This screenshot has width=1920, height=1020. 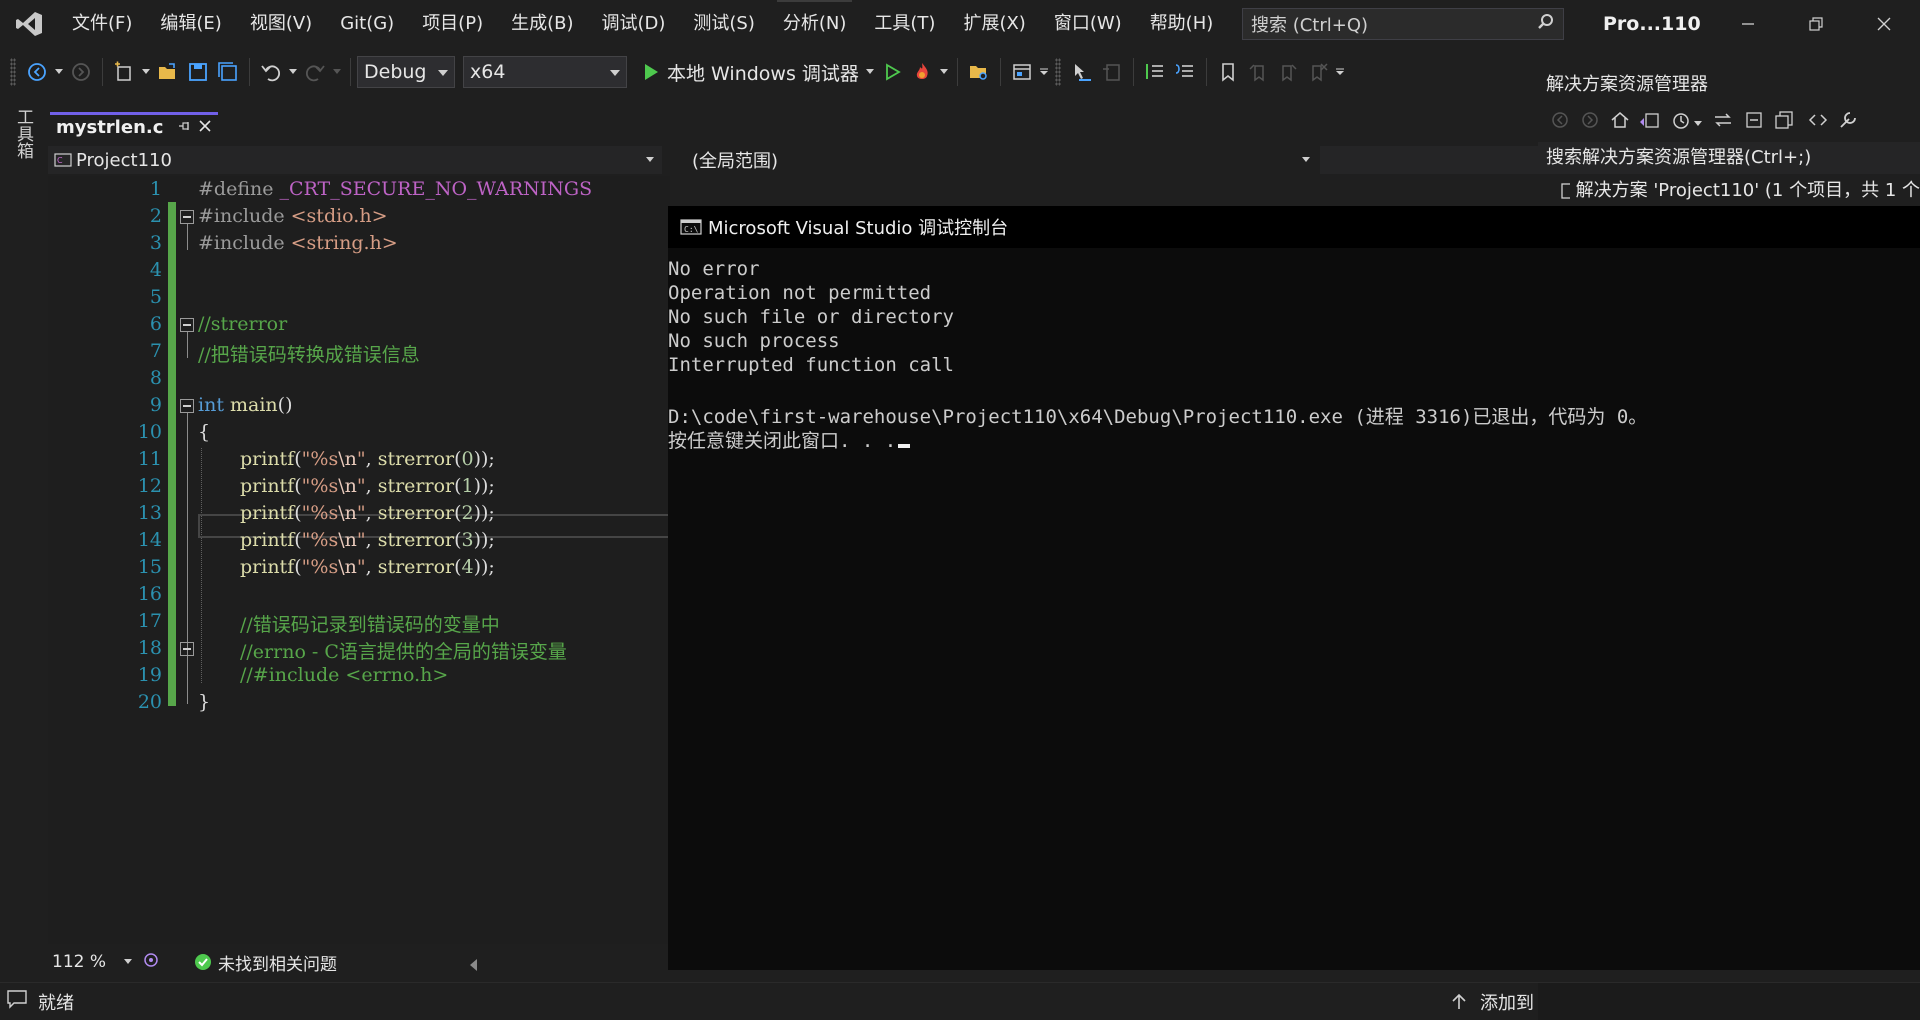 What do you see at coordinates (60, 160) in the screenshot?
I see `svg-text: C` at bounding box center [60, 160].